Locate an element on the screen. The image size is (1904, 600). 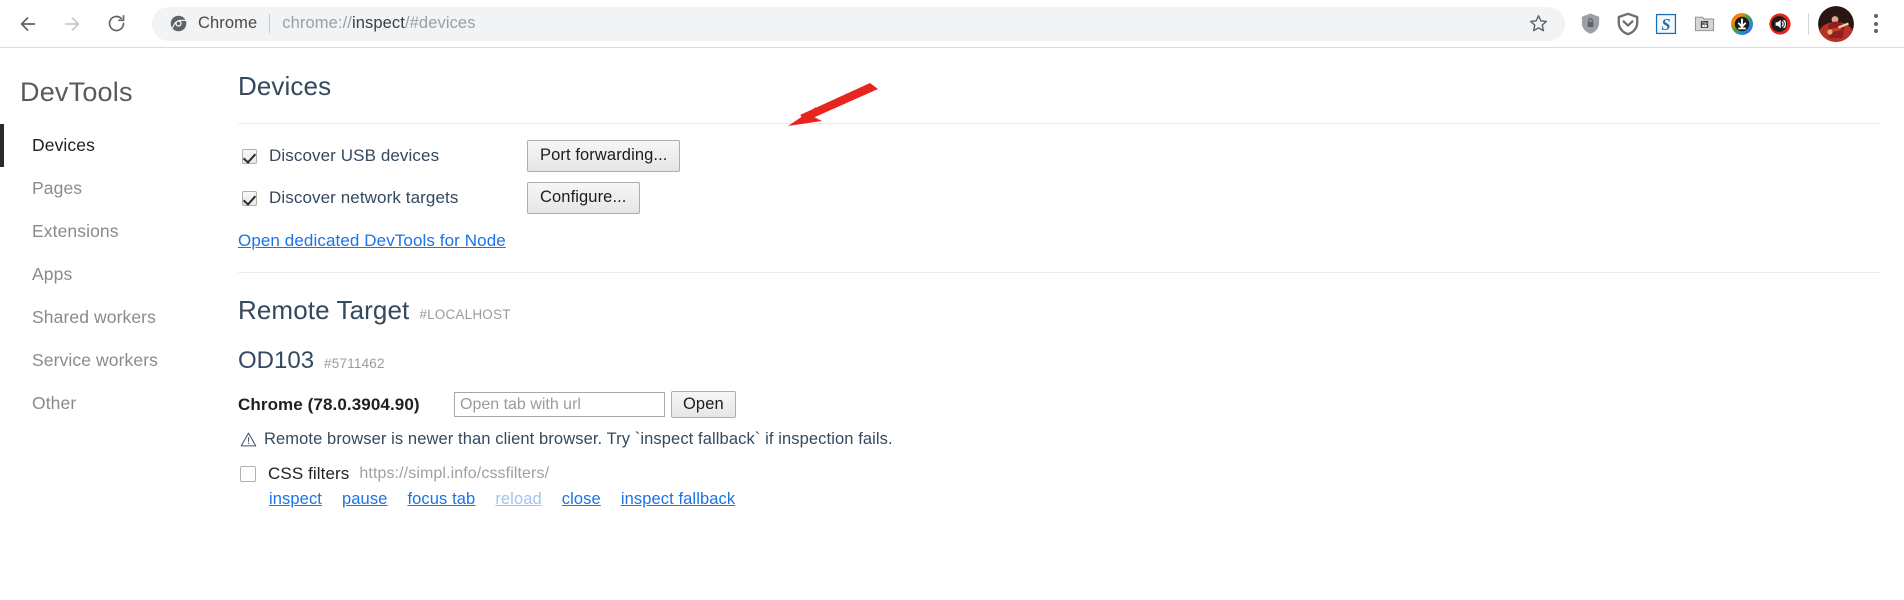
remote-target-heading: Remote Target #LOCALHOST is located at coordinates (1059, 310).